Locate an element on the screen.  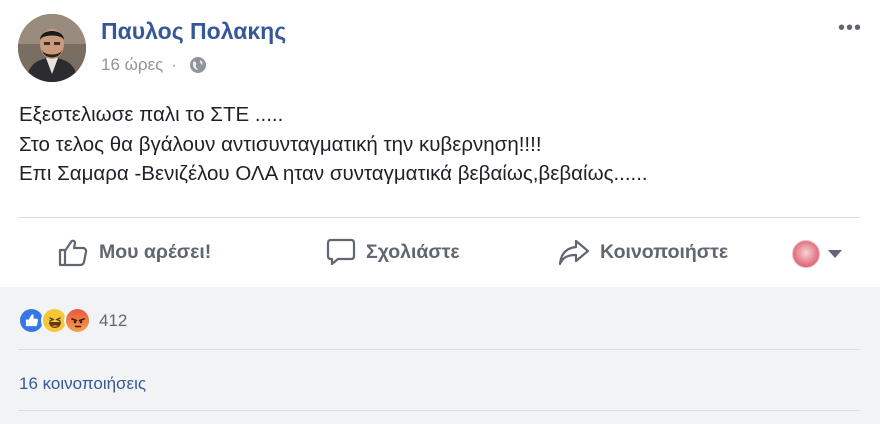
reactions-summary: 412 is located at coordinates (72, 320).